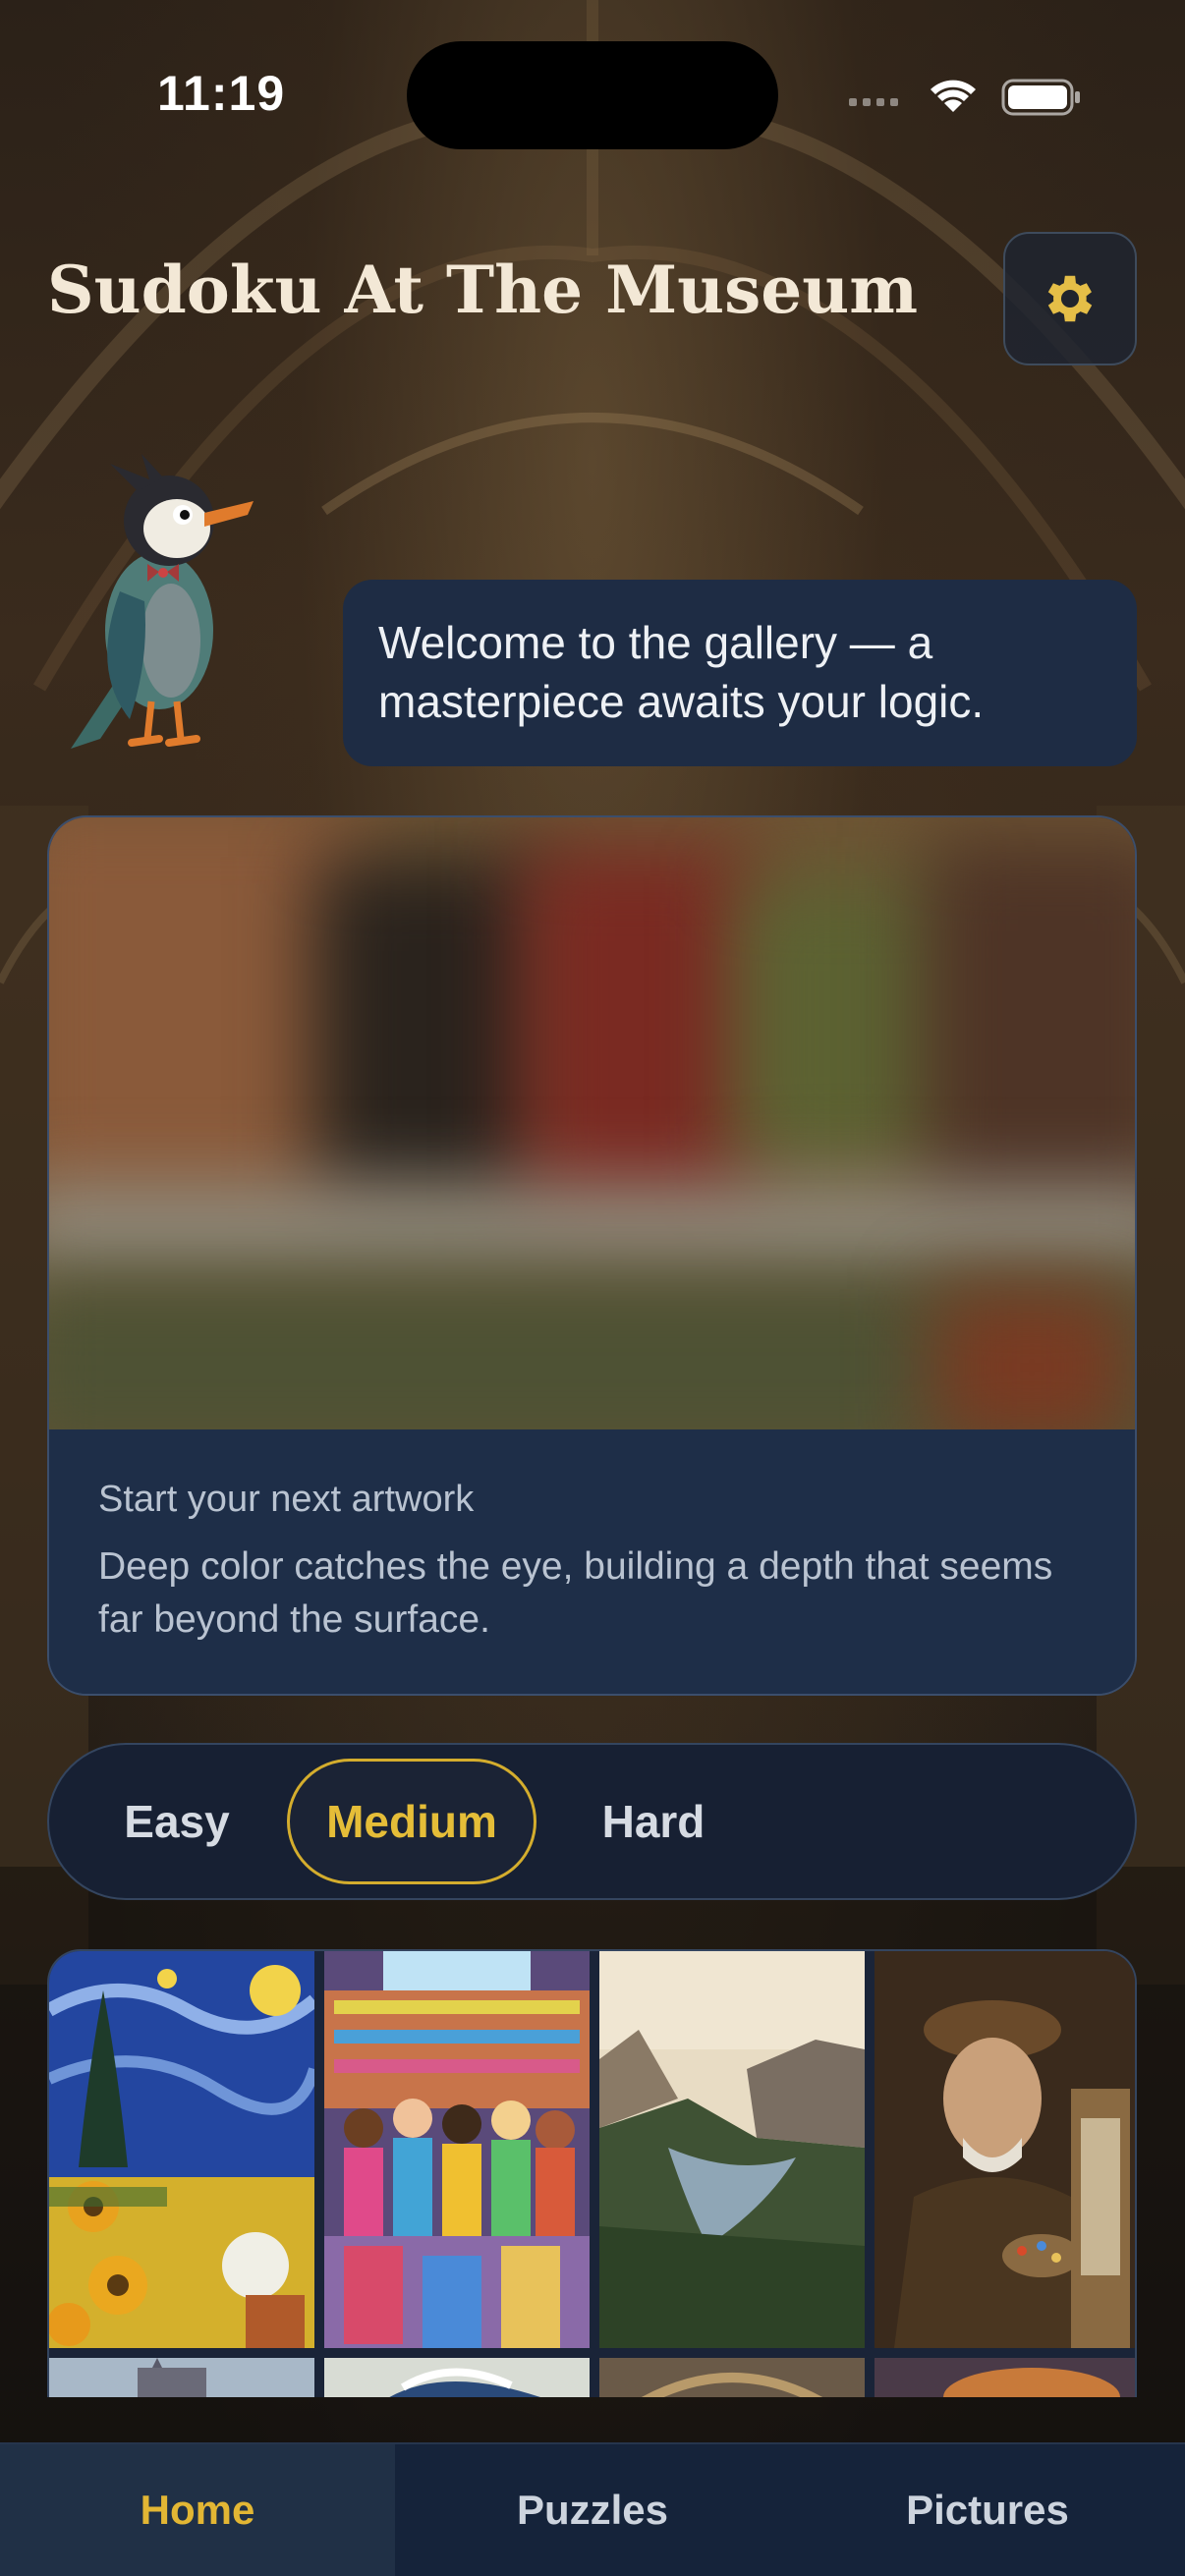  Describe the element at coordinates (412, 1821) in the screenshot. I see `difficulty-medium: Medium` at that location.